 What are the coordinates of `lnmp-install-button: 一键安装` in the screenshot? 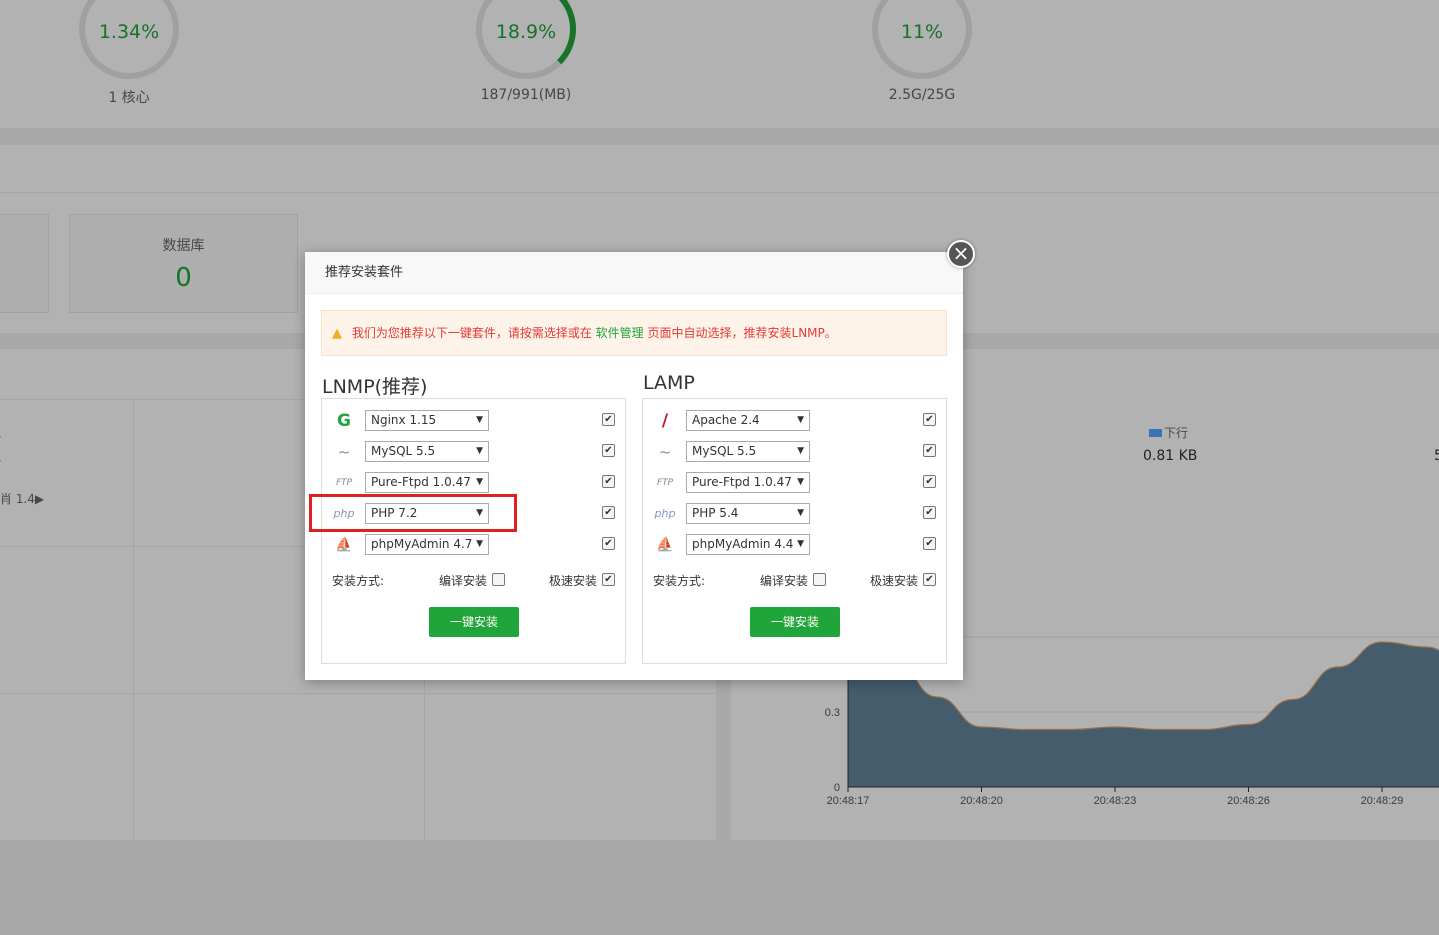 It's located at (474, 622).